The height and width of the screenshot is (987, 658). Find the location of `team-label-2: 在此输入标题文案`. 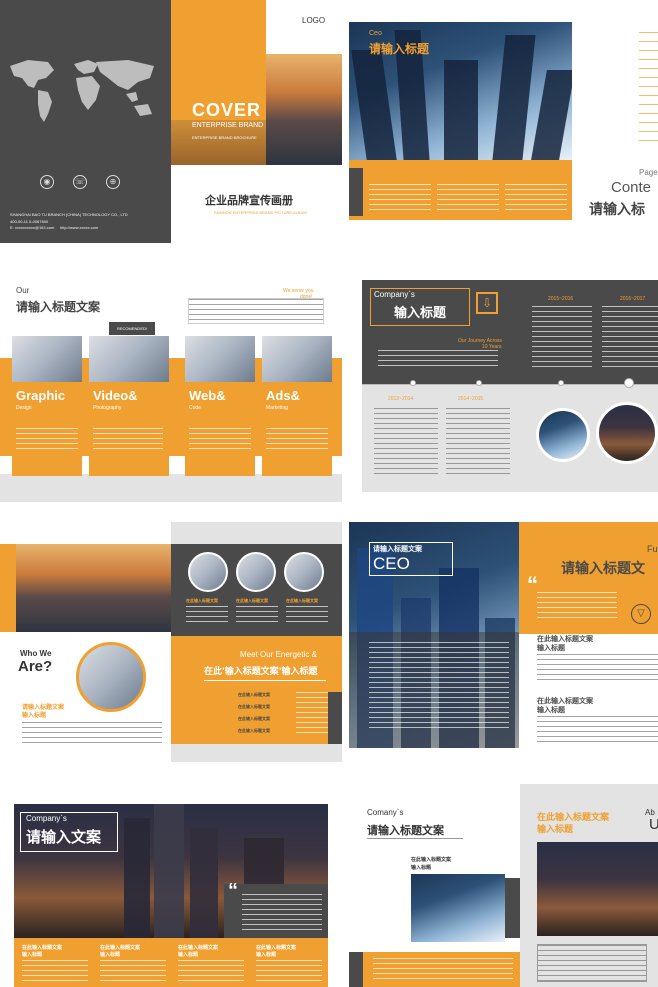

team-label-2: 在此输入标题文案 is located at coordinates (252, 600).